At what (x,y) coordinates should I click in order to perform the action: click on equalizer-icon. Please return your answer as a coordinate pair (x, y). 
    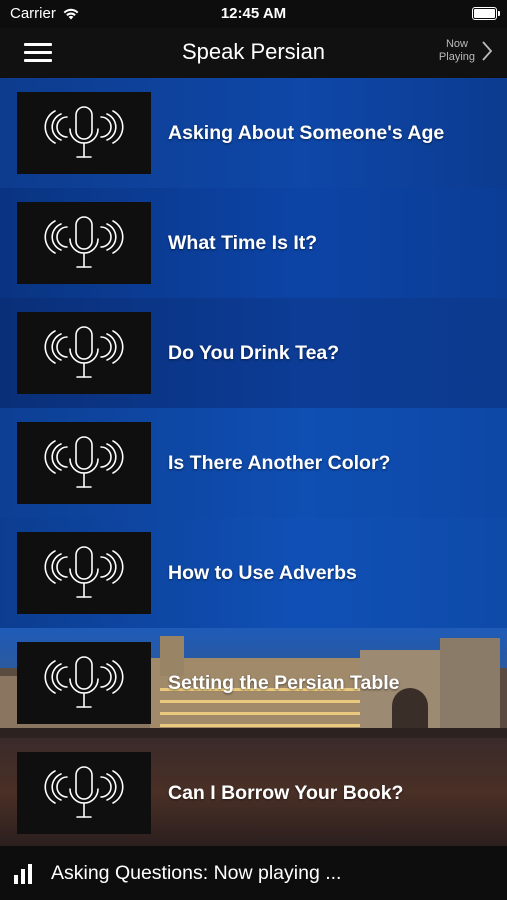
    Looking at the image, I should click on (26, 874).